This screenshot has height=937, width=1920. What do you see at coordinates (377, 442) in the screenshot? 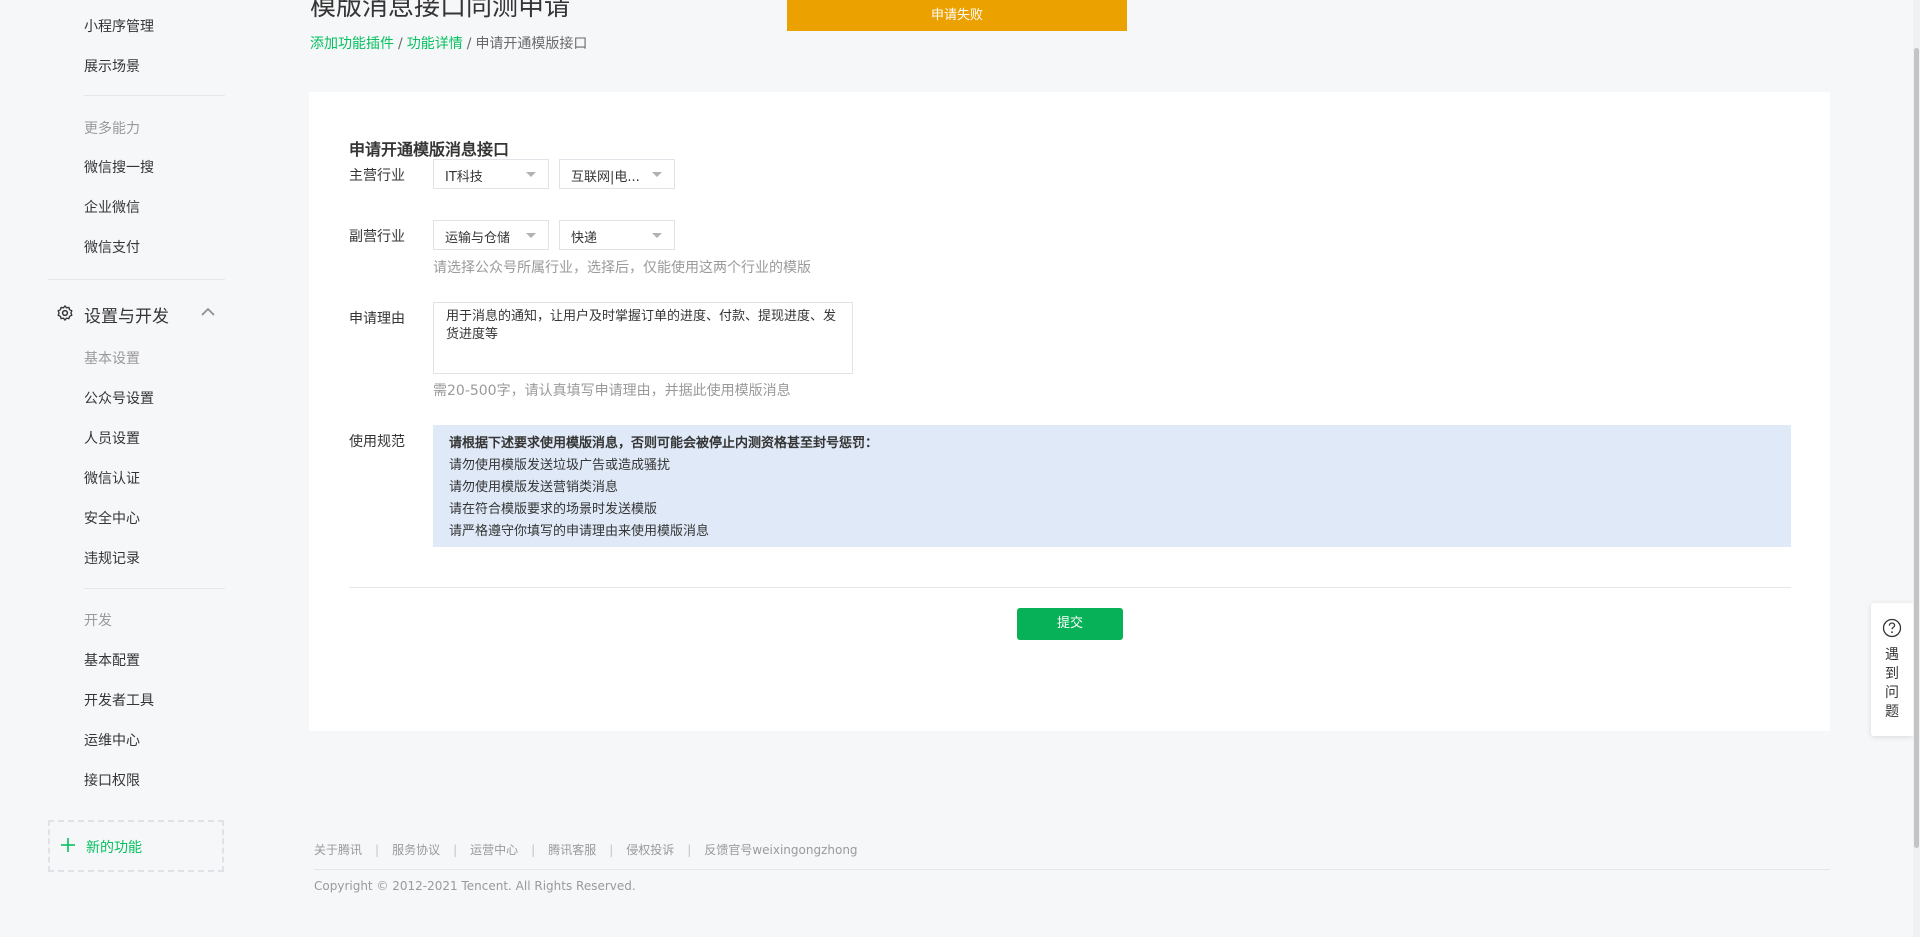
I see `rules-label: 使用规范` at bounding box center [377, 442].